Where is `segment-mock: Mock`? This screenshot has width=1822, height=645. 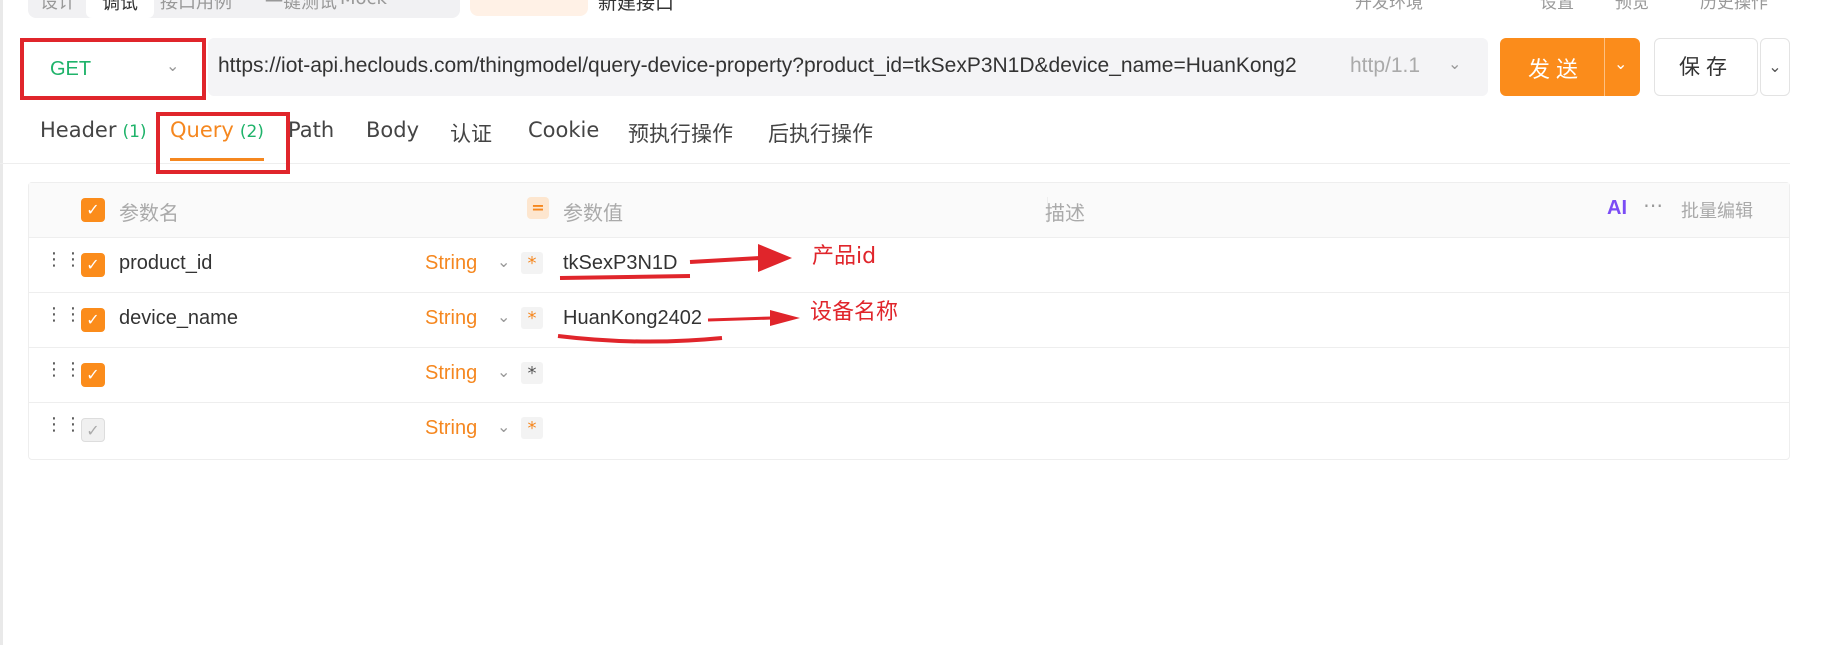 segment-mock: Mock is located at coordinates (363, 4).